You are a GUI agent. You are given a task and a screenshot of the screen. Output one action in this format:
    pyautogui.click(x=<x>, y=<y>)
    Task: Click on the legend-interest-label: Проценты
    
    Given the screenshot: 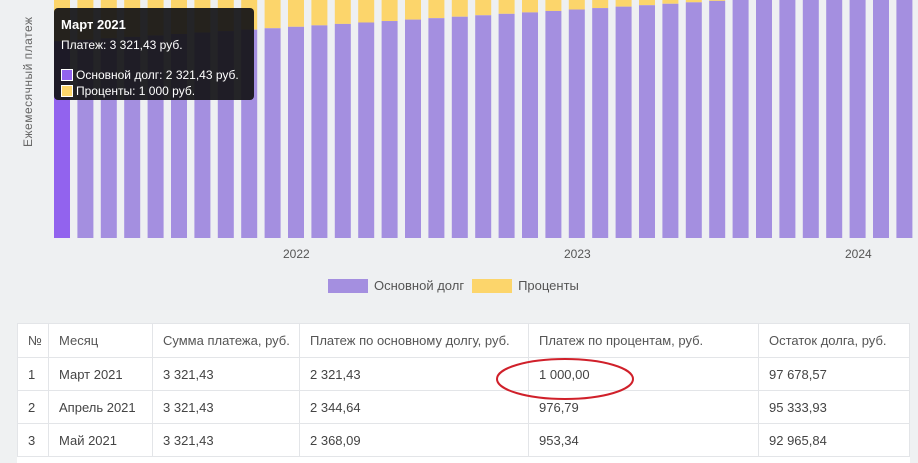 What is the action you would take?
    pyautogui.click(x=548, y=285)
    